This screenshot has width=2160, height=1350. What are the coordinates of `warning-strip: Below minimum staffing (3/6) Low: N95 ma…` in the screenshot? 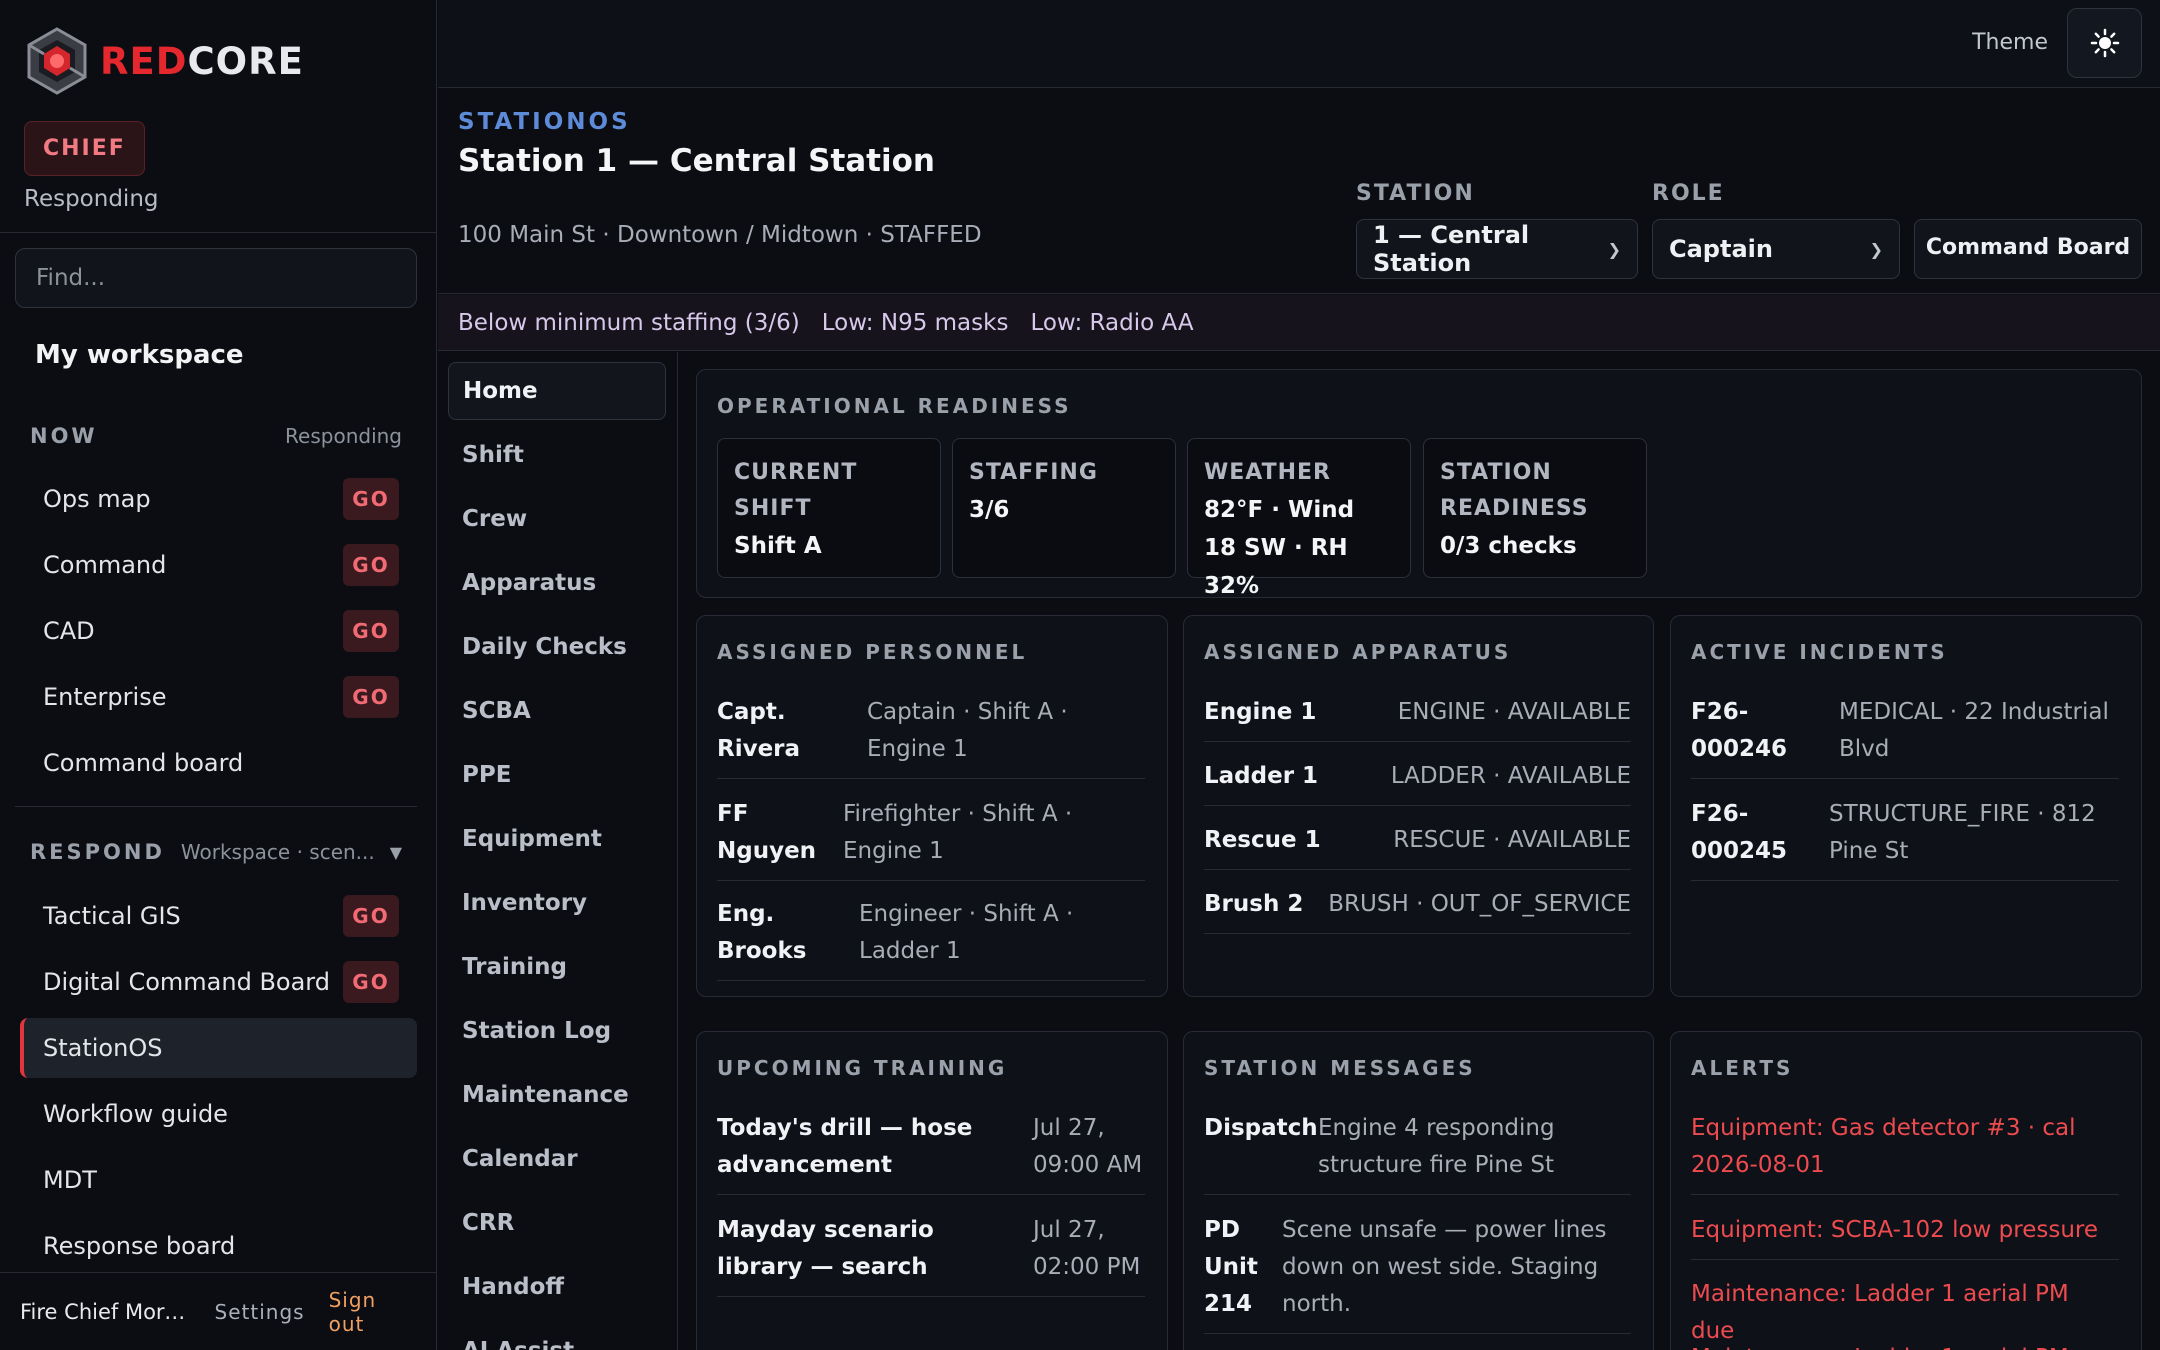 It's located at (1299, 323).